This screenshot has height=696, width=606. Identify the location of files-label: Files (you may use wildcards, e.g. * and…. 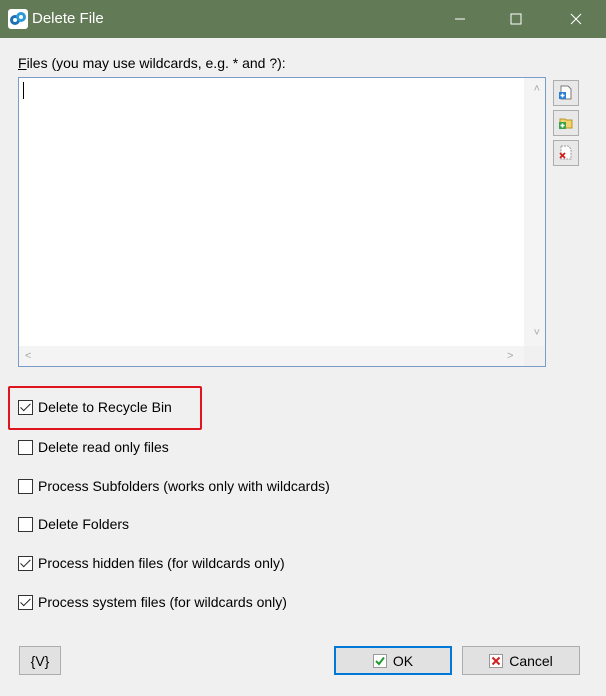
(152, 63).